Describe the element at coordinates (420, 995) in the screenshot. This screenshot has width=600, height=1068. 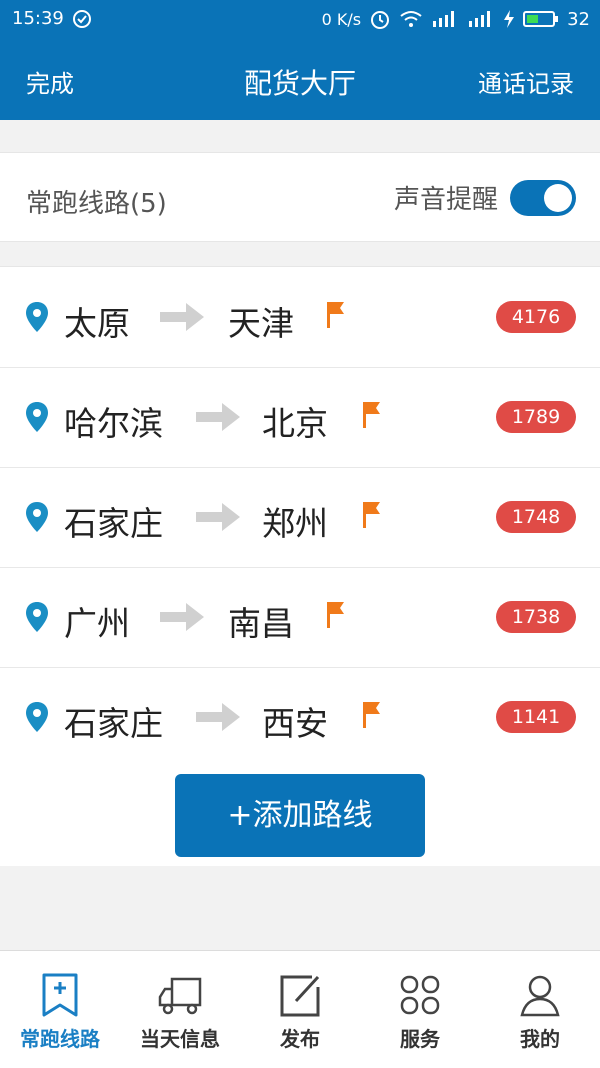
I see `grid-icon` at that location.